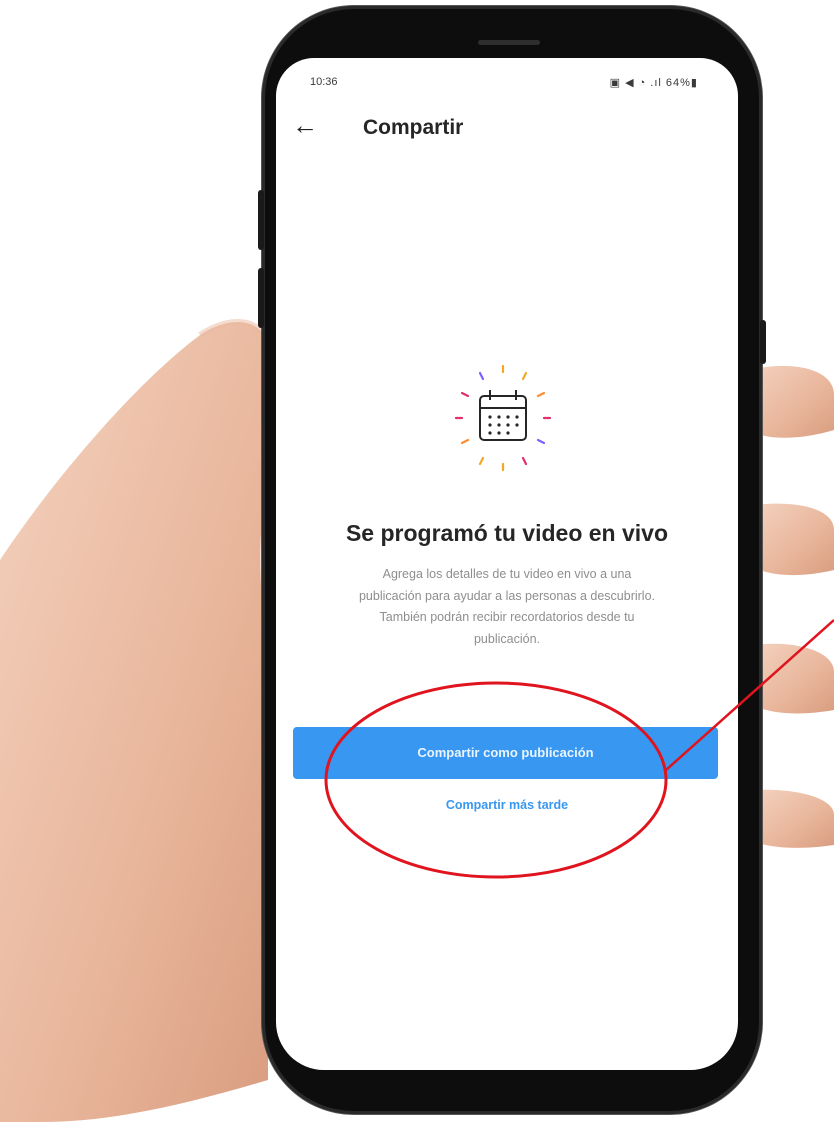 The height and width of the screenshot is (1122, 834). Describe the element at coordinates (507, 533) in the screenshot. I see `headline: Se programó tu video en vivo` at that location.